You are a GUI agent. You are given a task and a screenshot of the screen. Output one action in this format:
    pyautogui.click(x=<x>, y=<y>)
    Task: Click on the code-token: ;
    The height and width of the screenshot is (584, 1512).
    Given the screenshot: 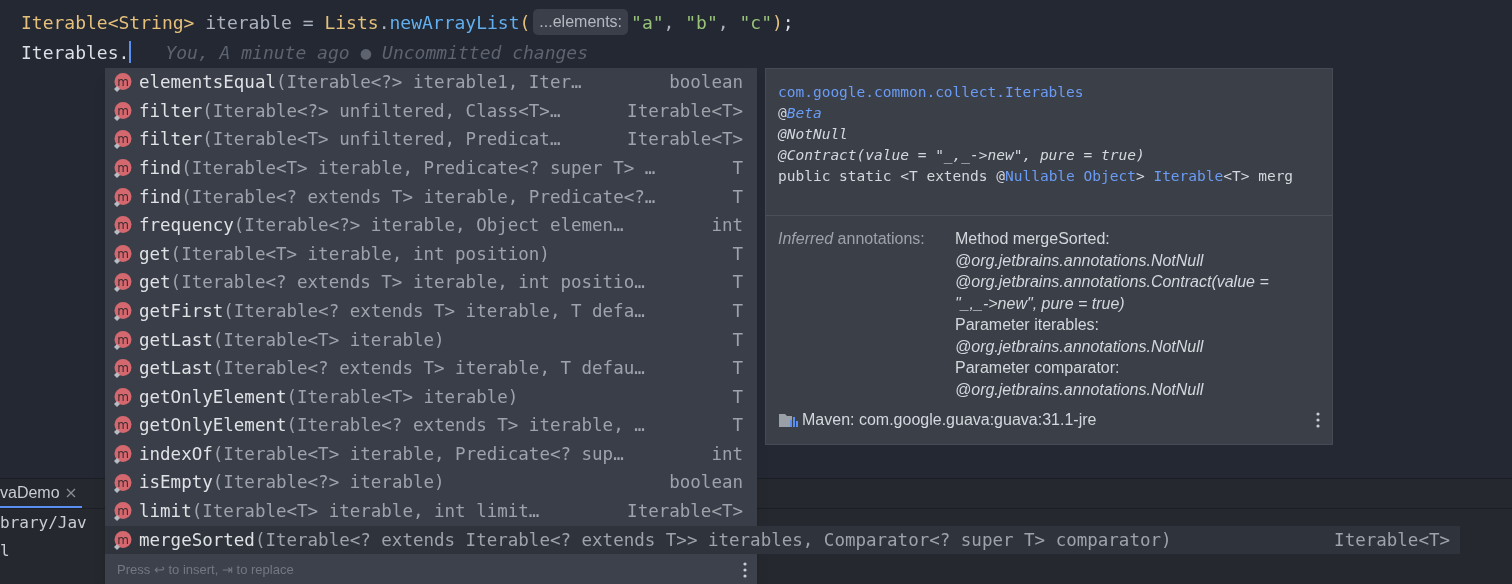 What is the action you would take?
    pyautogui.click(x=788, y=22)
    